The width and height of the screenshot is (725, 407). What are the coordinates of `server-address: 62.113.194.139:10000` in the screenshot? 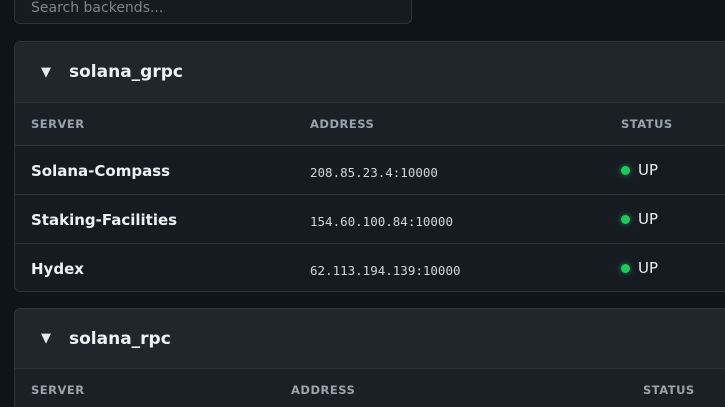 It's located at (385, 270).